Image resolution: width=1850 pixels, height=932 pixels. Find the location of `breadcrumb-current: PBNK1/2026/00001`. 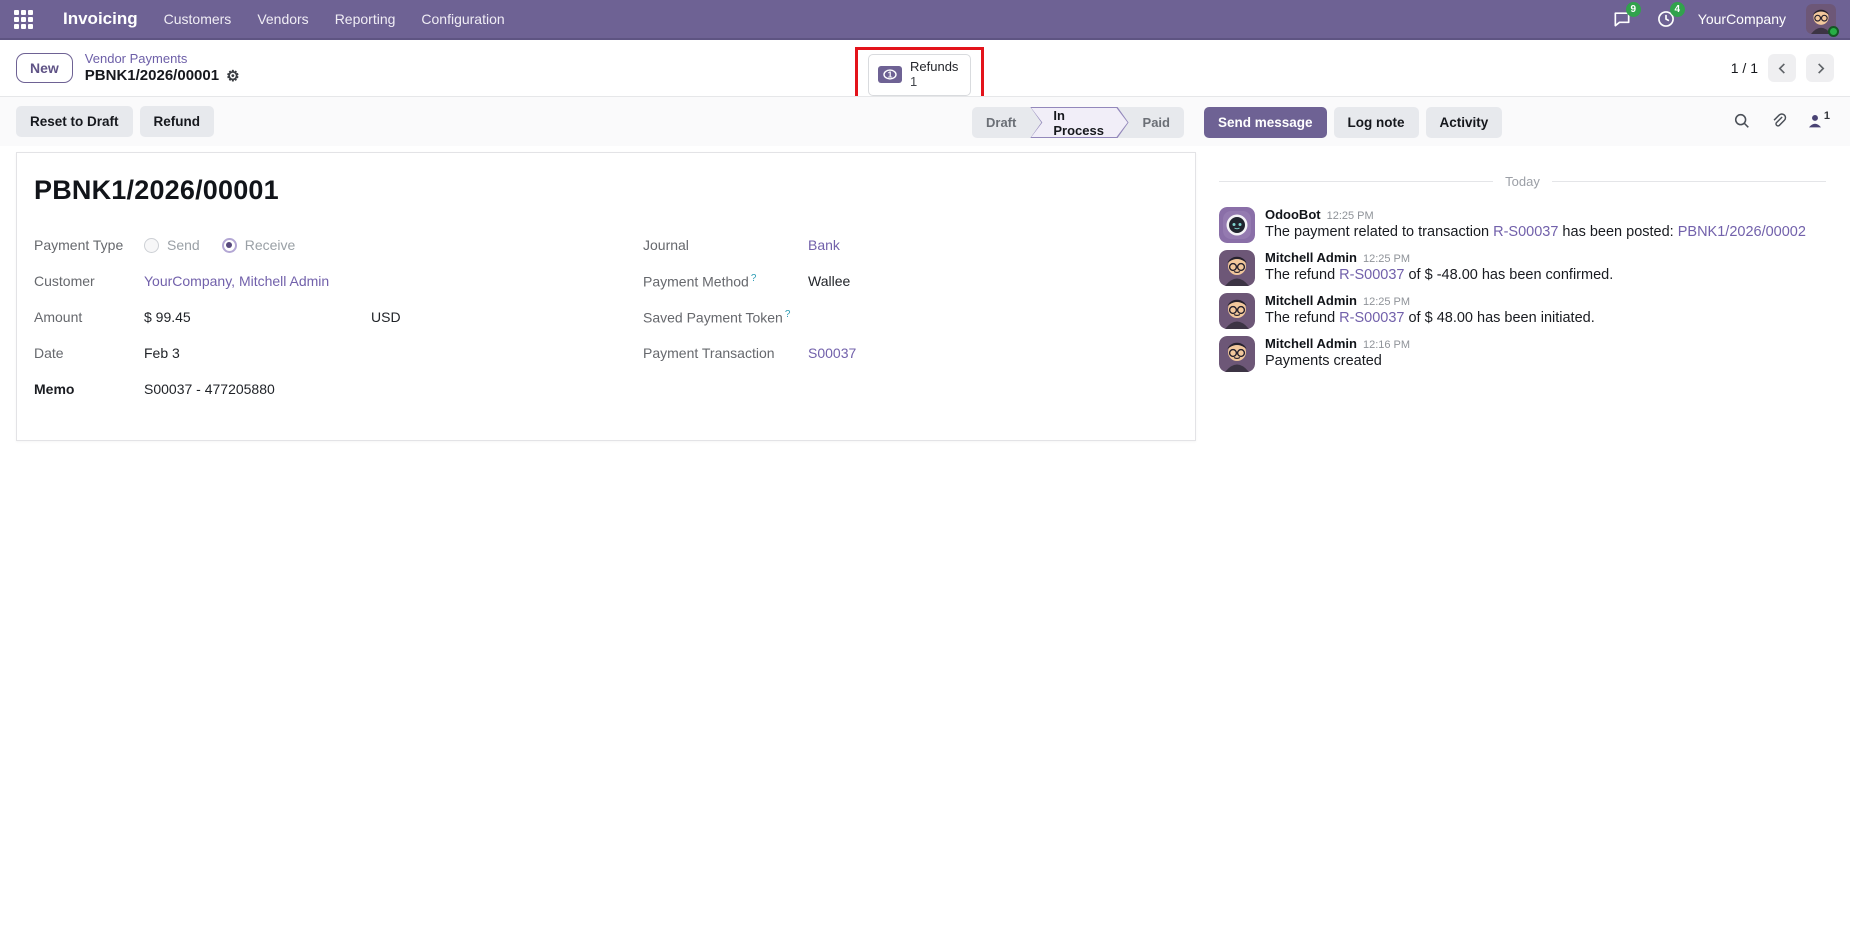

breadcrumb-current: PBNK1/2026/00001 is located at coordinates (152, 76).